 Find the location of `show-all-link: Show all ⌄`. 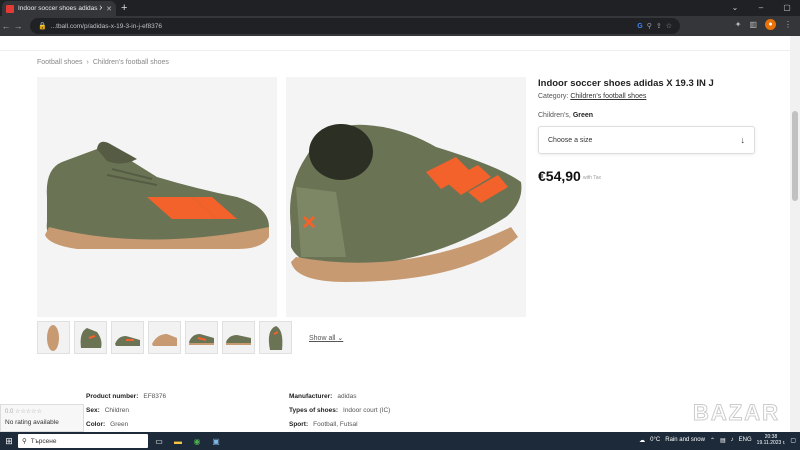

show-all-link: Show all ⌄ is located at coordinates (326, 338).